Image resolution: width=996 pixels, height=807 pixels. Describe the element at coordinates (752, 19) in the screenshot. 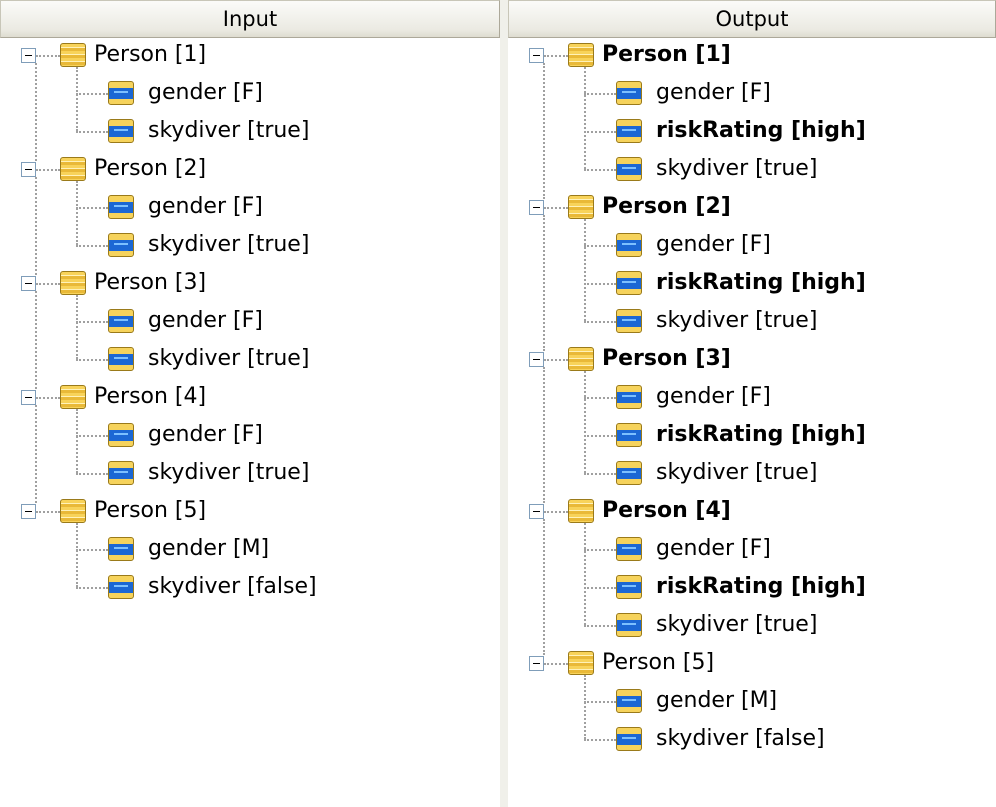

I see `output-header: Output` at that location.